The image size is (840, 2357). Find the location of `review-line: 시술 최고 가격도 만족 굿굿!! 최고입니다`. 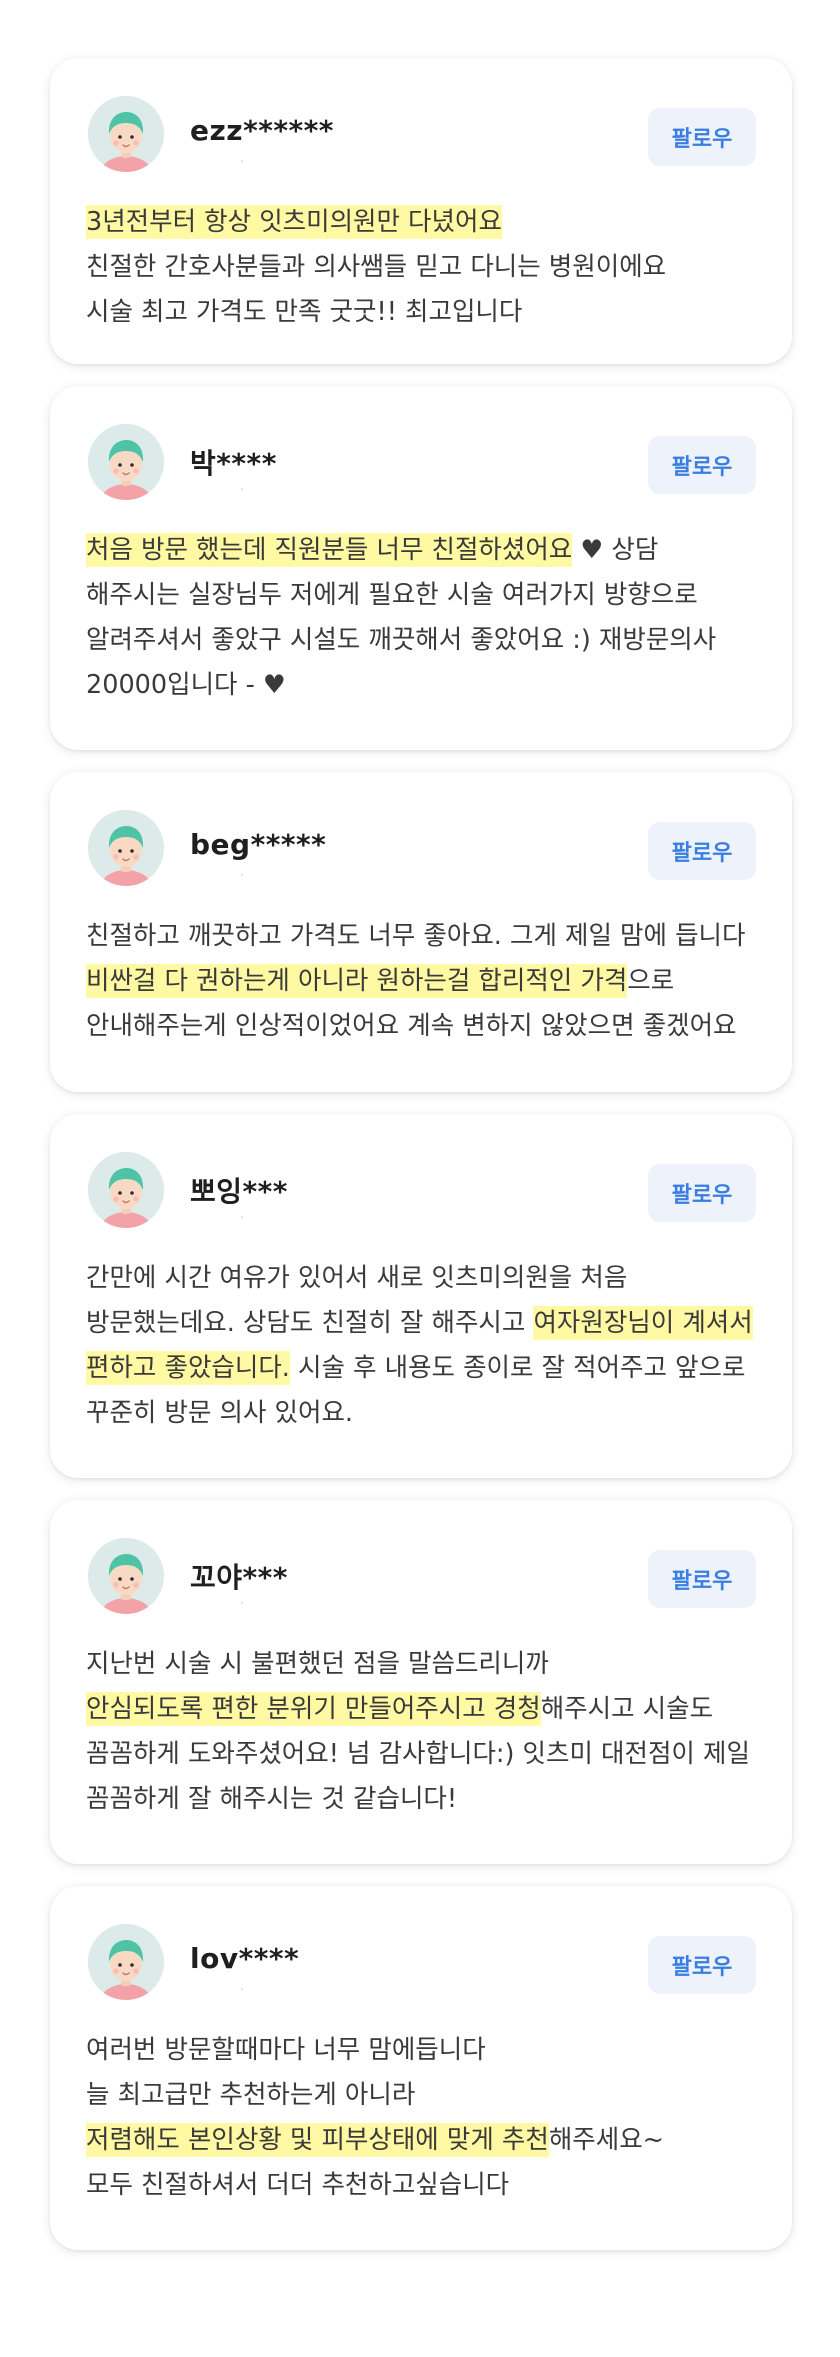

review-line: 시술 최고 가격도 만족 굿굿!! 최고입니다 is located at coordinates (424, 312).